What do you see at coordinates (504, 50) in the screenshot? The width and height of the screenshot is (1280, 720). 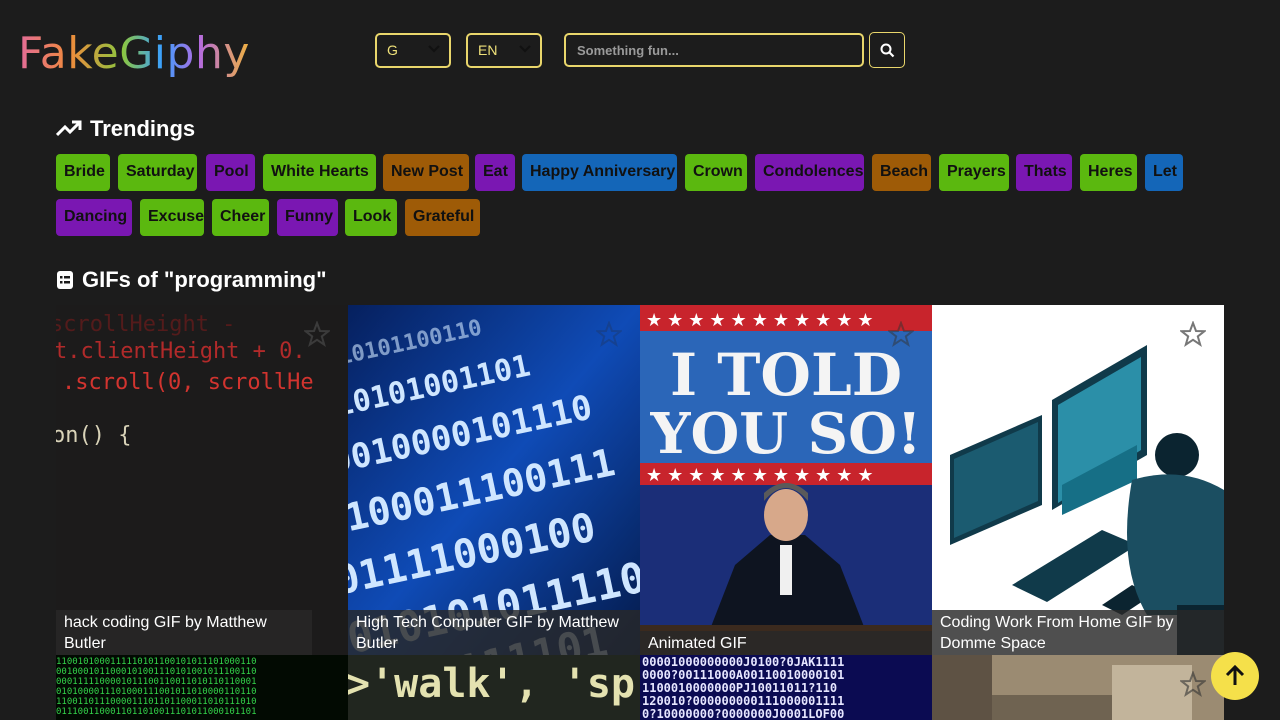 I see `language-select: EN` at bounding box center [504, 50].